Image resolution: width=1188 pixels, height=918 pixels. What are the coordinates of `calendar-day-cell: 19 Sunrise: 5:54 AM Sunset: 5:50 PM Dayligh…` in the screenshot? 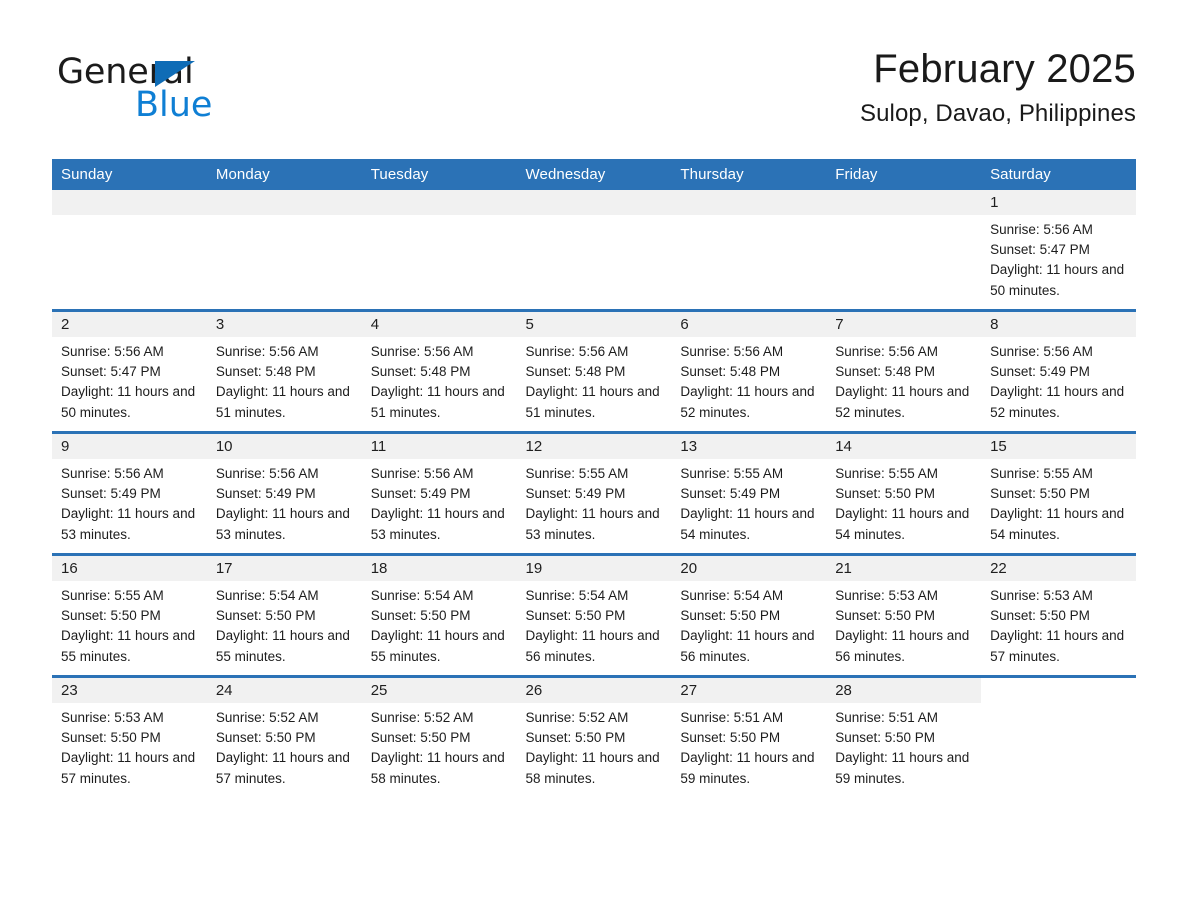 It's located at (594, 615).